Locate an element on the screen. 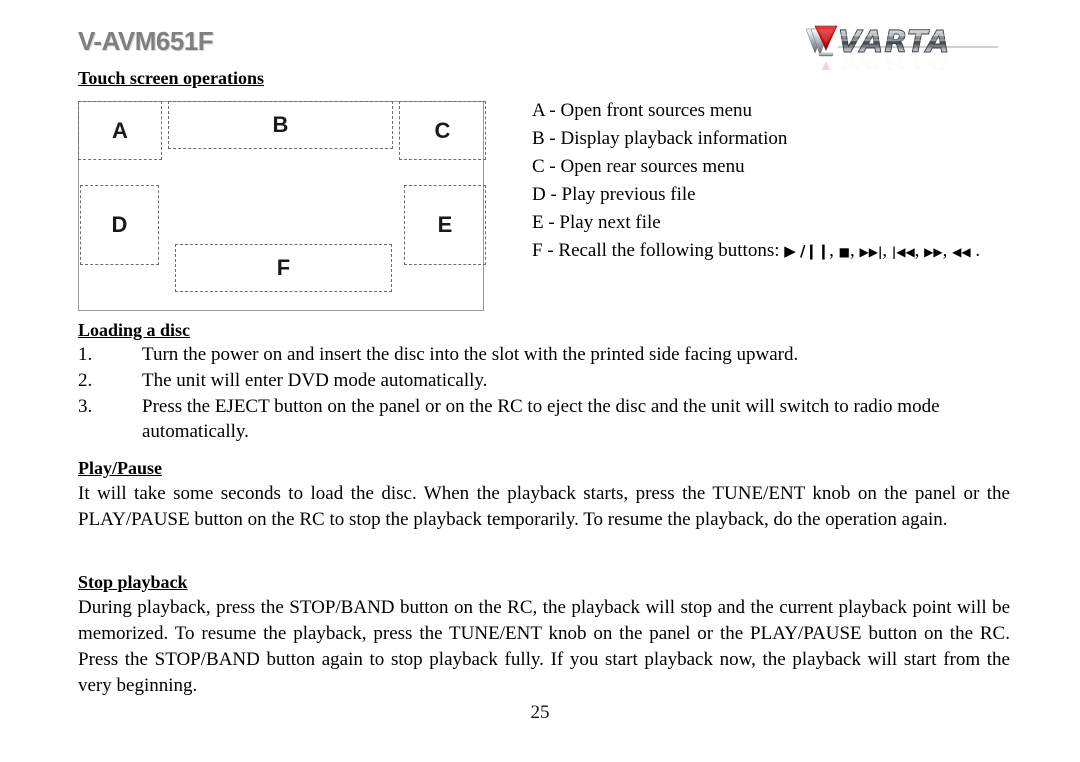  heading-play-pause: Play/Pause is located at coordinates (120, 468).